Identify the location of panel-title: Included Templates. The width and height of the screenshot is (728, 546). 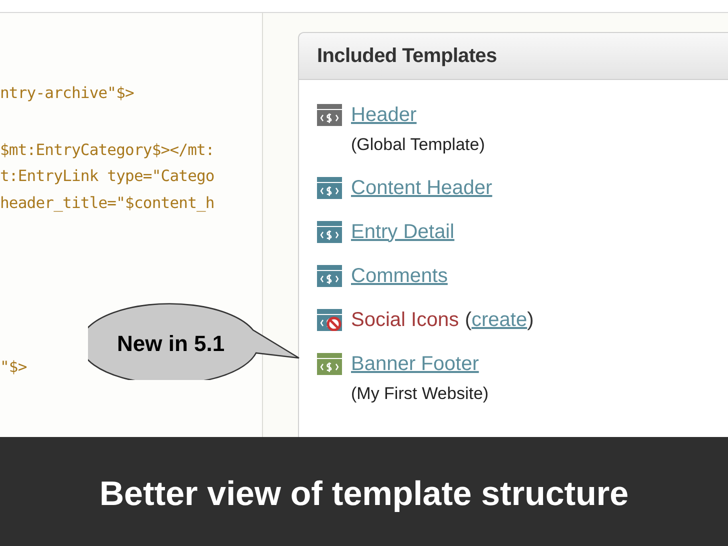
(407, 56).